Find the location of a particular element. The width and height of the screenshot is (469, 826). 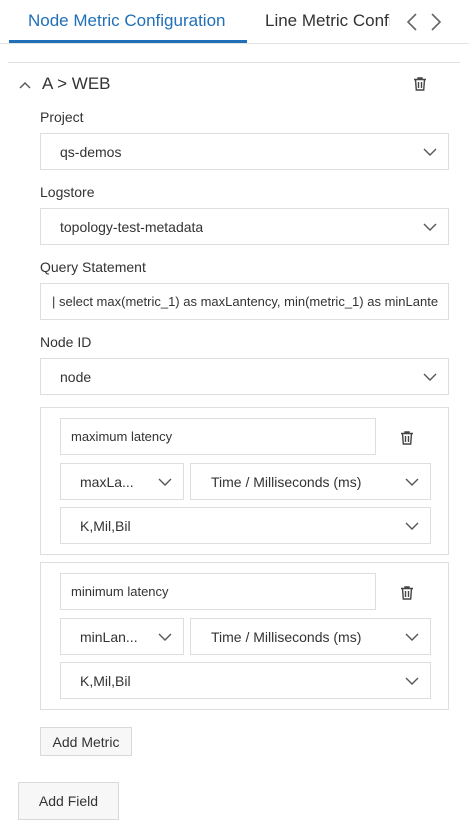

delete-section-trash-icon is located at coordinates (420, 84).